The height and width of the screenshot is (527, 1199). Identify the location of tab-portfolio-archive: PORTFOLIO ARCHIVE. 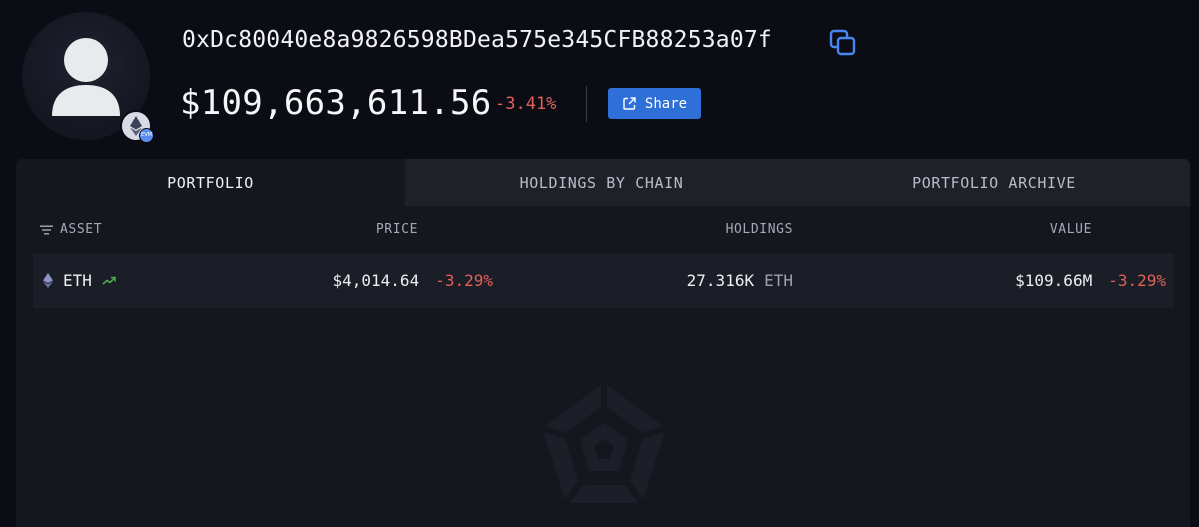
(994, 182).